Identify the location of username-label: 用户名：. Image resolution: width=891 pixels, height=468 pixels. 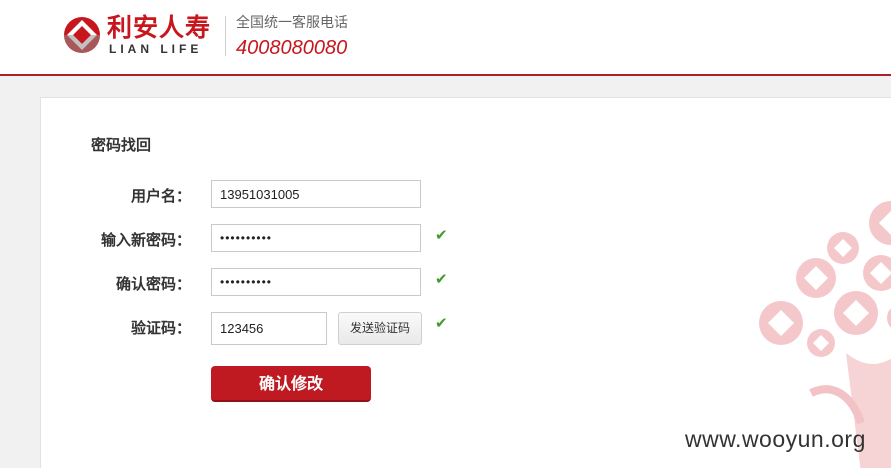
(160, 196).